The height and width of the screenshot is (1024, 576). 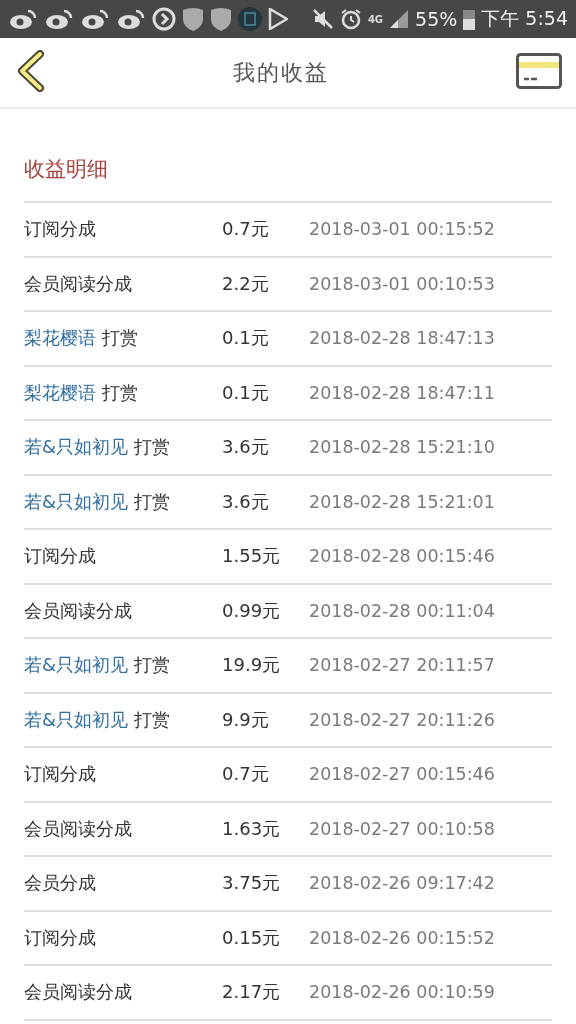 I want to click on battery-icon, so click(x=469, y=19).